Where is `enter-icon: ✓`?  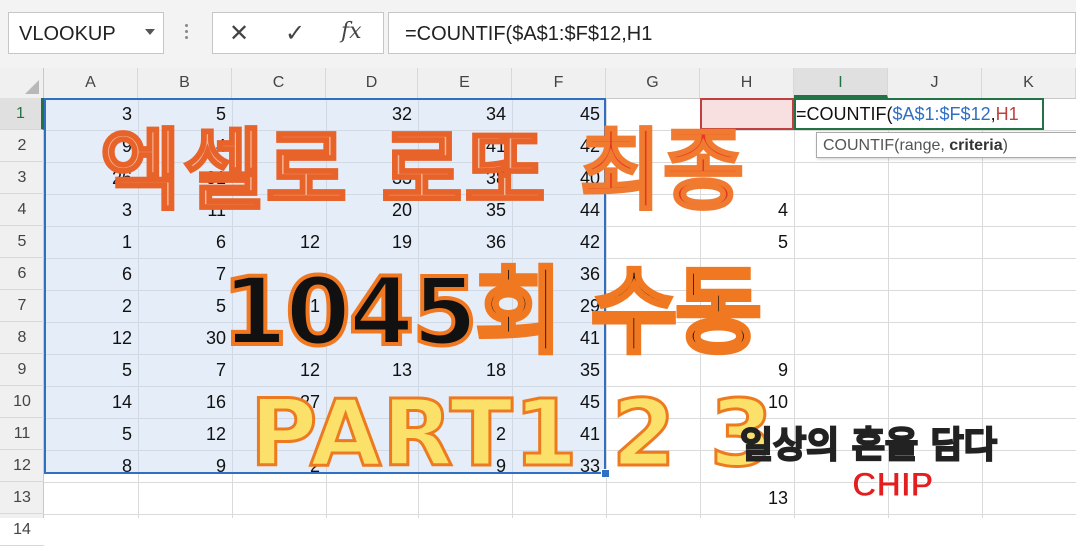 enter-icon: ✓ is located at coordinates (295, 33).